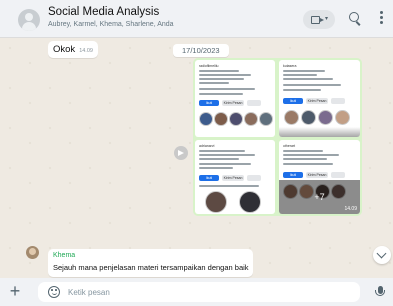  I want to click on profile-handle: adrianarvi, so click(207, 146).